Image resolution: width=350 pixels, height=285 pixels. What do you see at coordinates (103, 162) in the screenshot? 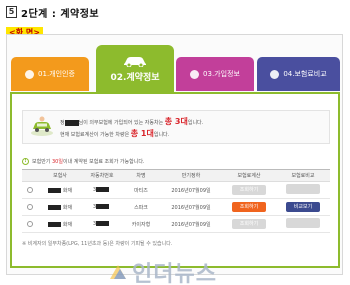
I see `notice-suffix: 이내 계약된 보험료 조회가 가능합니다.` at bounding box center [103, 162].